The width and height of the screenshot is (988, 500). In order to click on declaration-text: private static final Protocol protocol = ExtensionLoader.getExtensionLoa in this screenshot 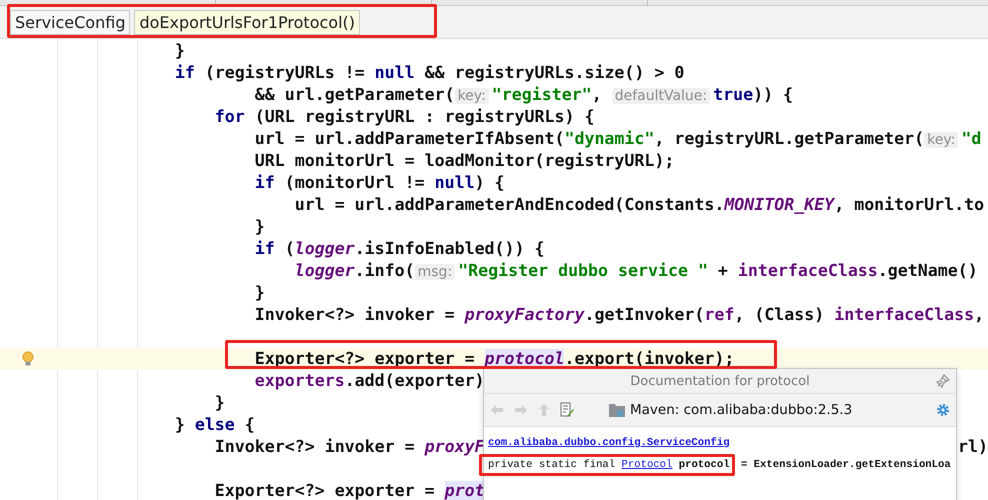, I will do `click(715, 465)`.